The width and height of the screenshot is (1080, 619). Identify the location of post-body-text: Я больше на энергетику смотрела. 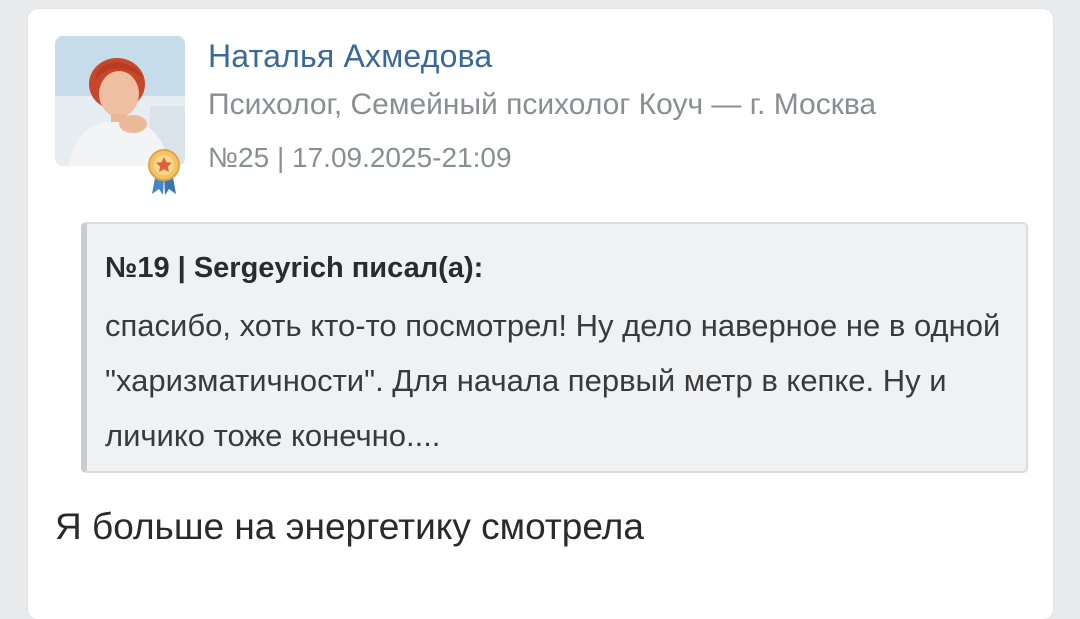
(349, 526).